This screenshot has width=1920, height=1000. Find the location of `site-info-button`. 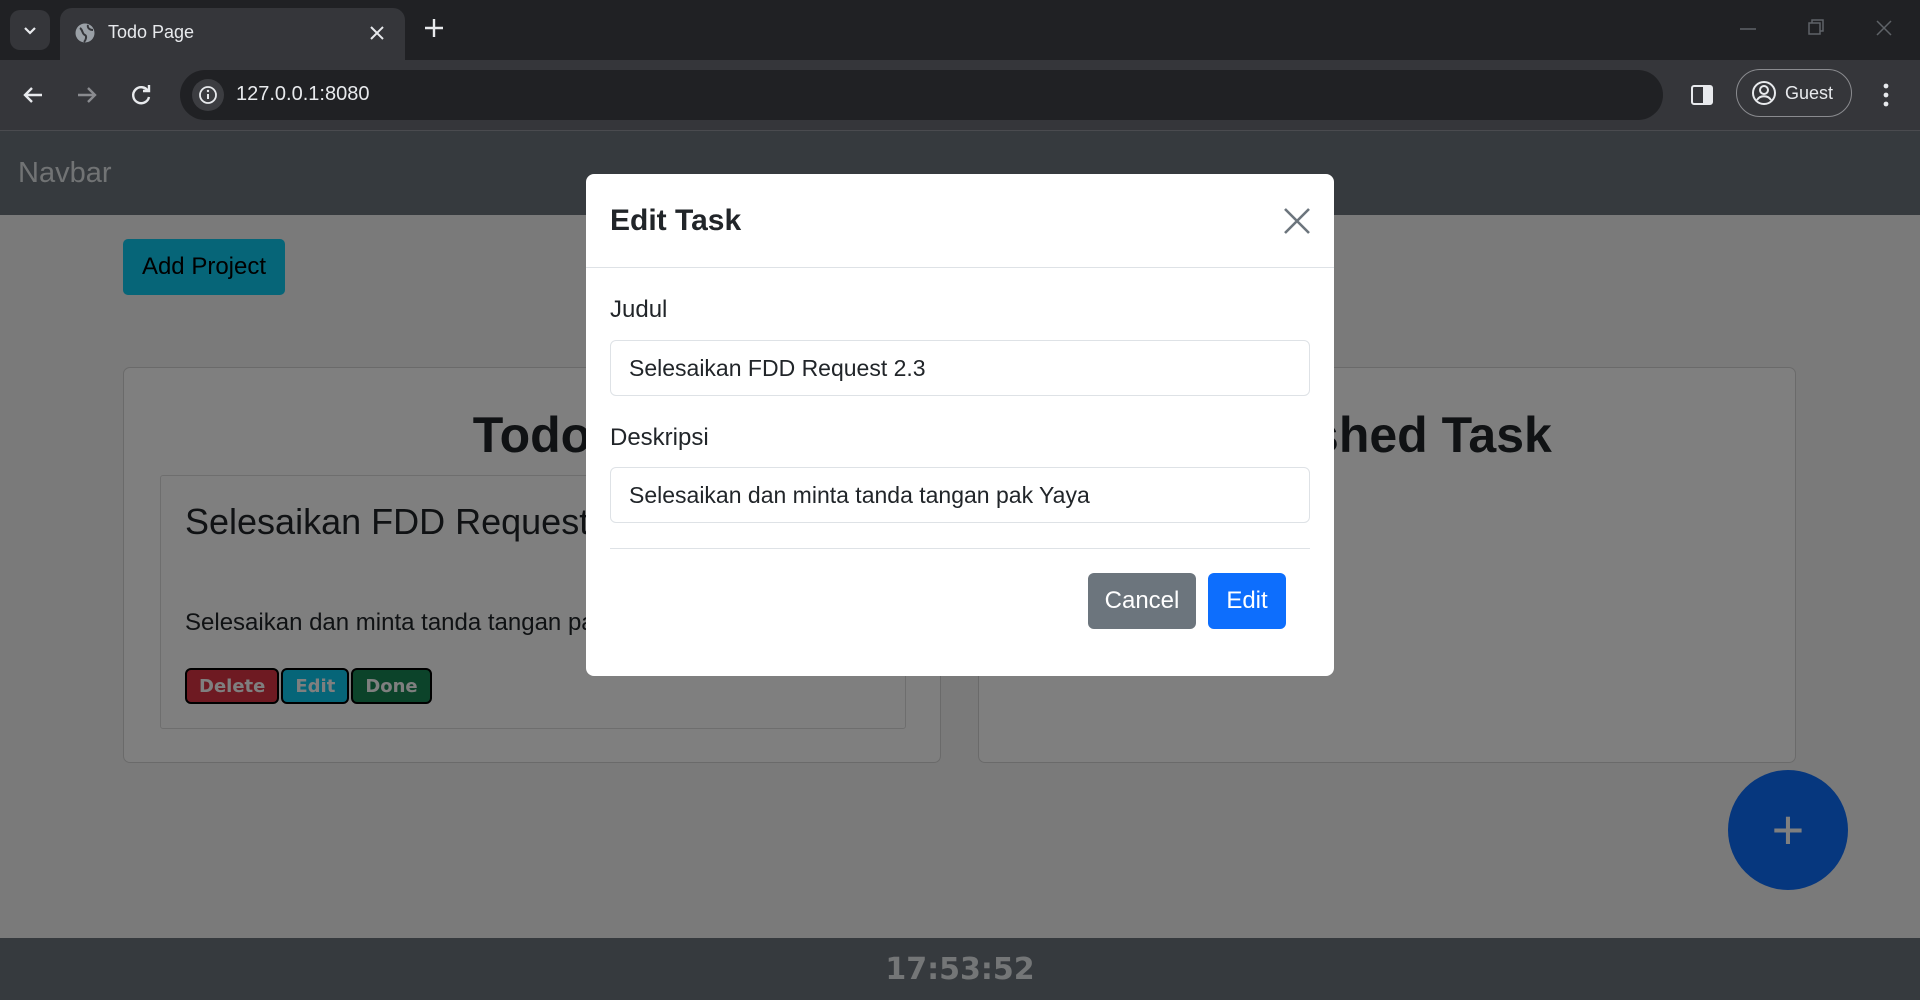

site-info-button is located at coordinates (208, 95).